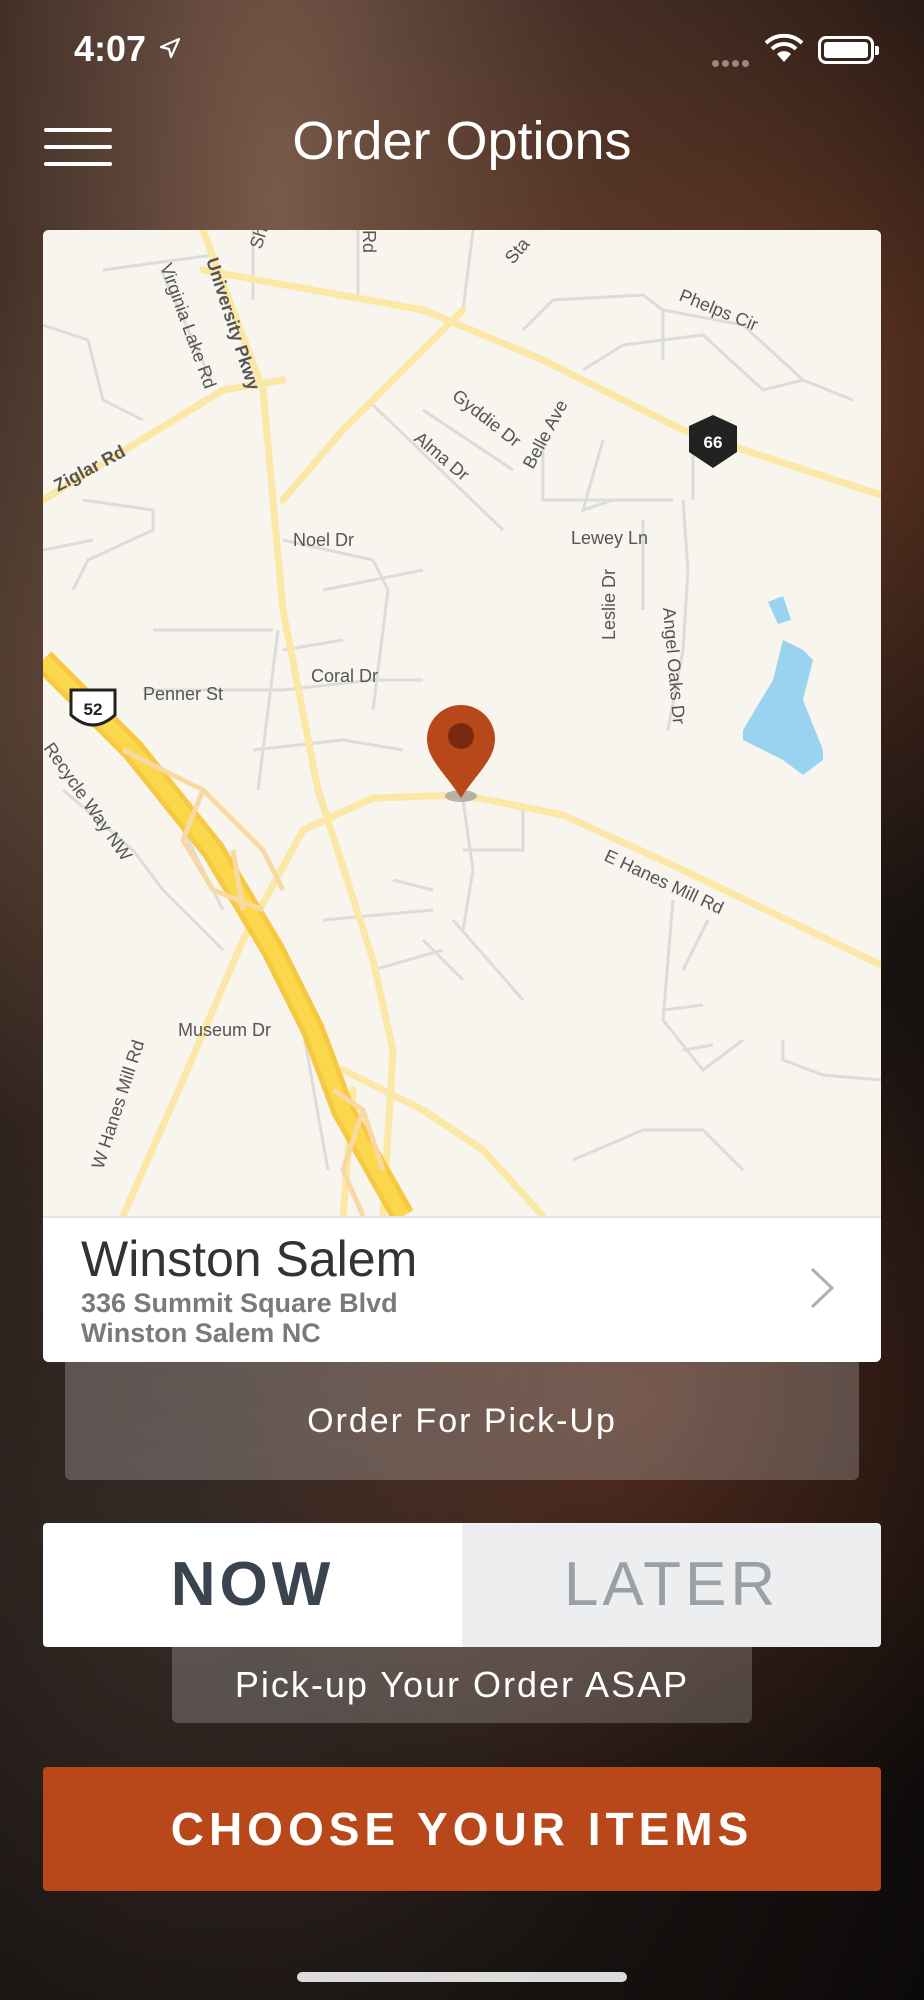  Describe the element at coordinates (252, 1585) in the screenshot. I see `now-option: NOW` at that location.